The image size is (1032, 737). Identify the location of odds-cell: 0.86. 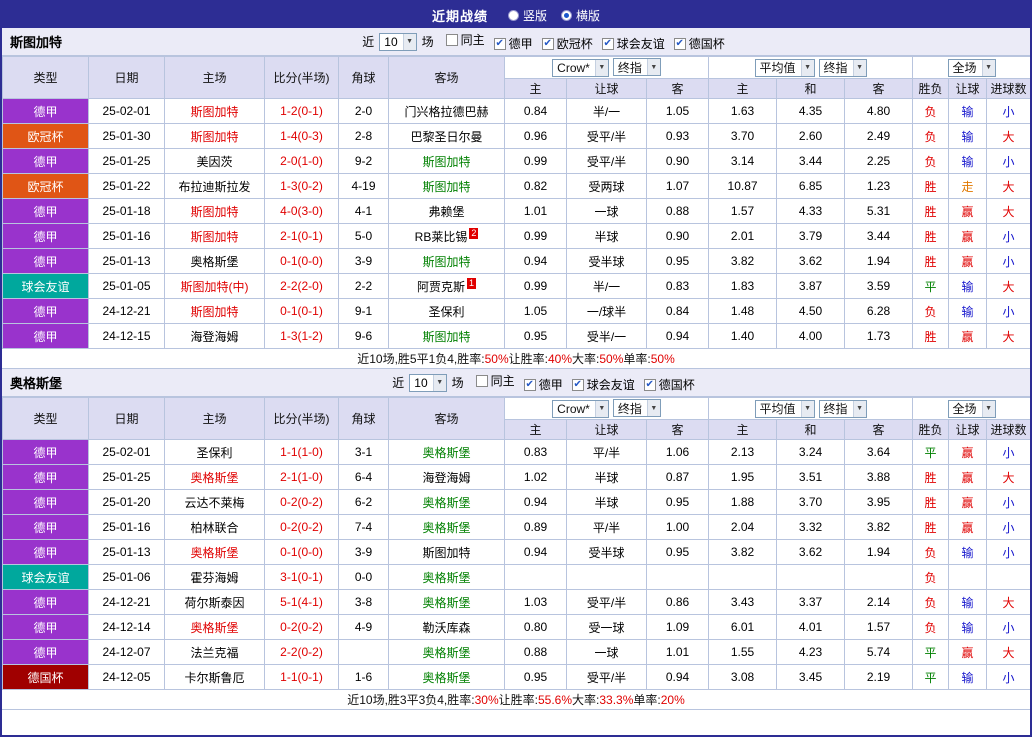
(677, 602).